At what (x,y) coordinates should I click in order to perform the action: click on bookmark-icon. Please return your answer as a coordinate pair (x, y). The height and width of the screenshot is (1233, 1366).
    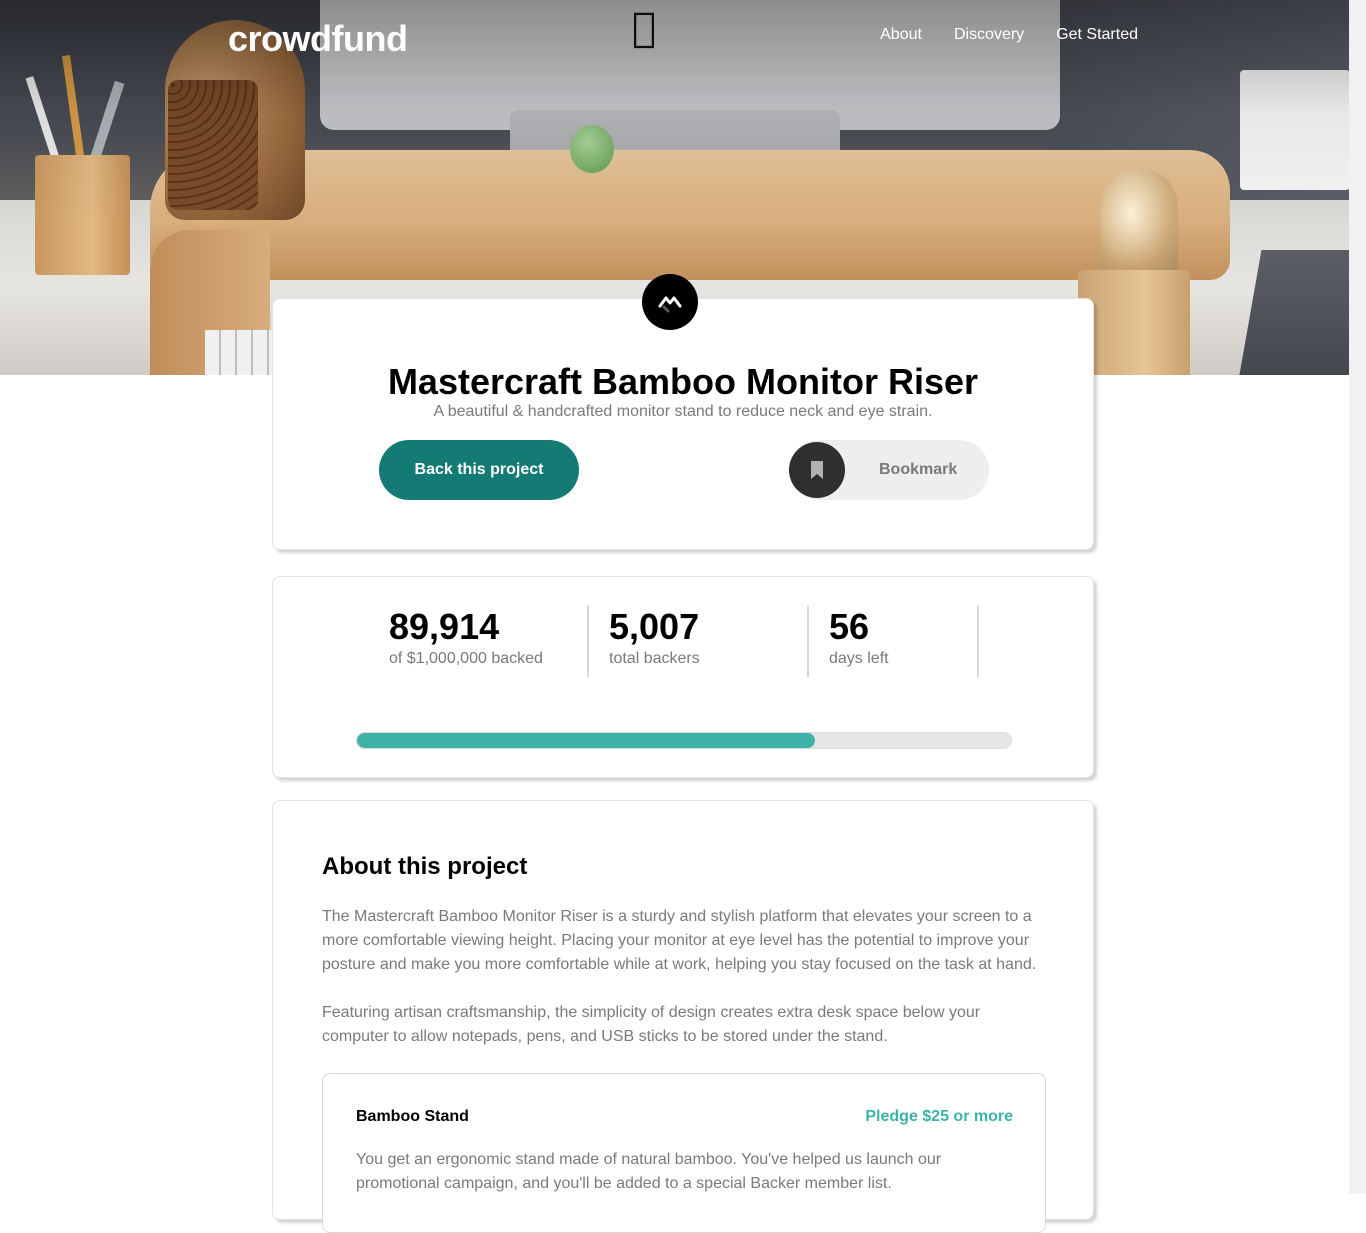
    Looking at the image, I should click on (817, 470).